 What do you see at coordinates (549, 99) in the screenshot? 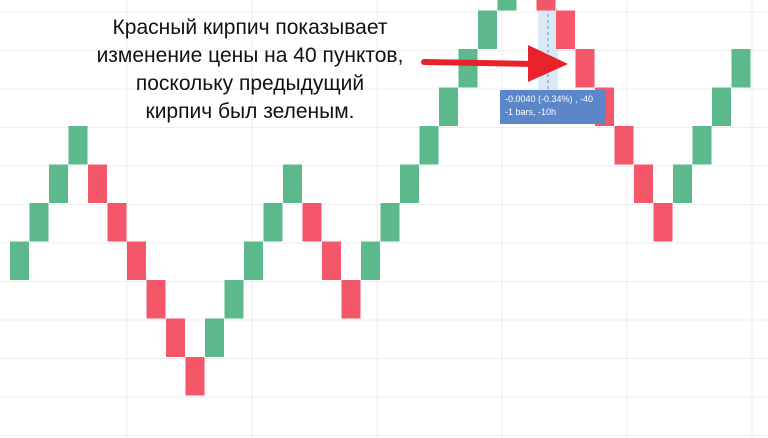
I see `tooltip-line-1: -0.0040 (-0.34%) , -40` at bounding box center [549, 99].